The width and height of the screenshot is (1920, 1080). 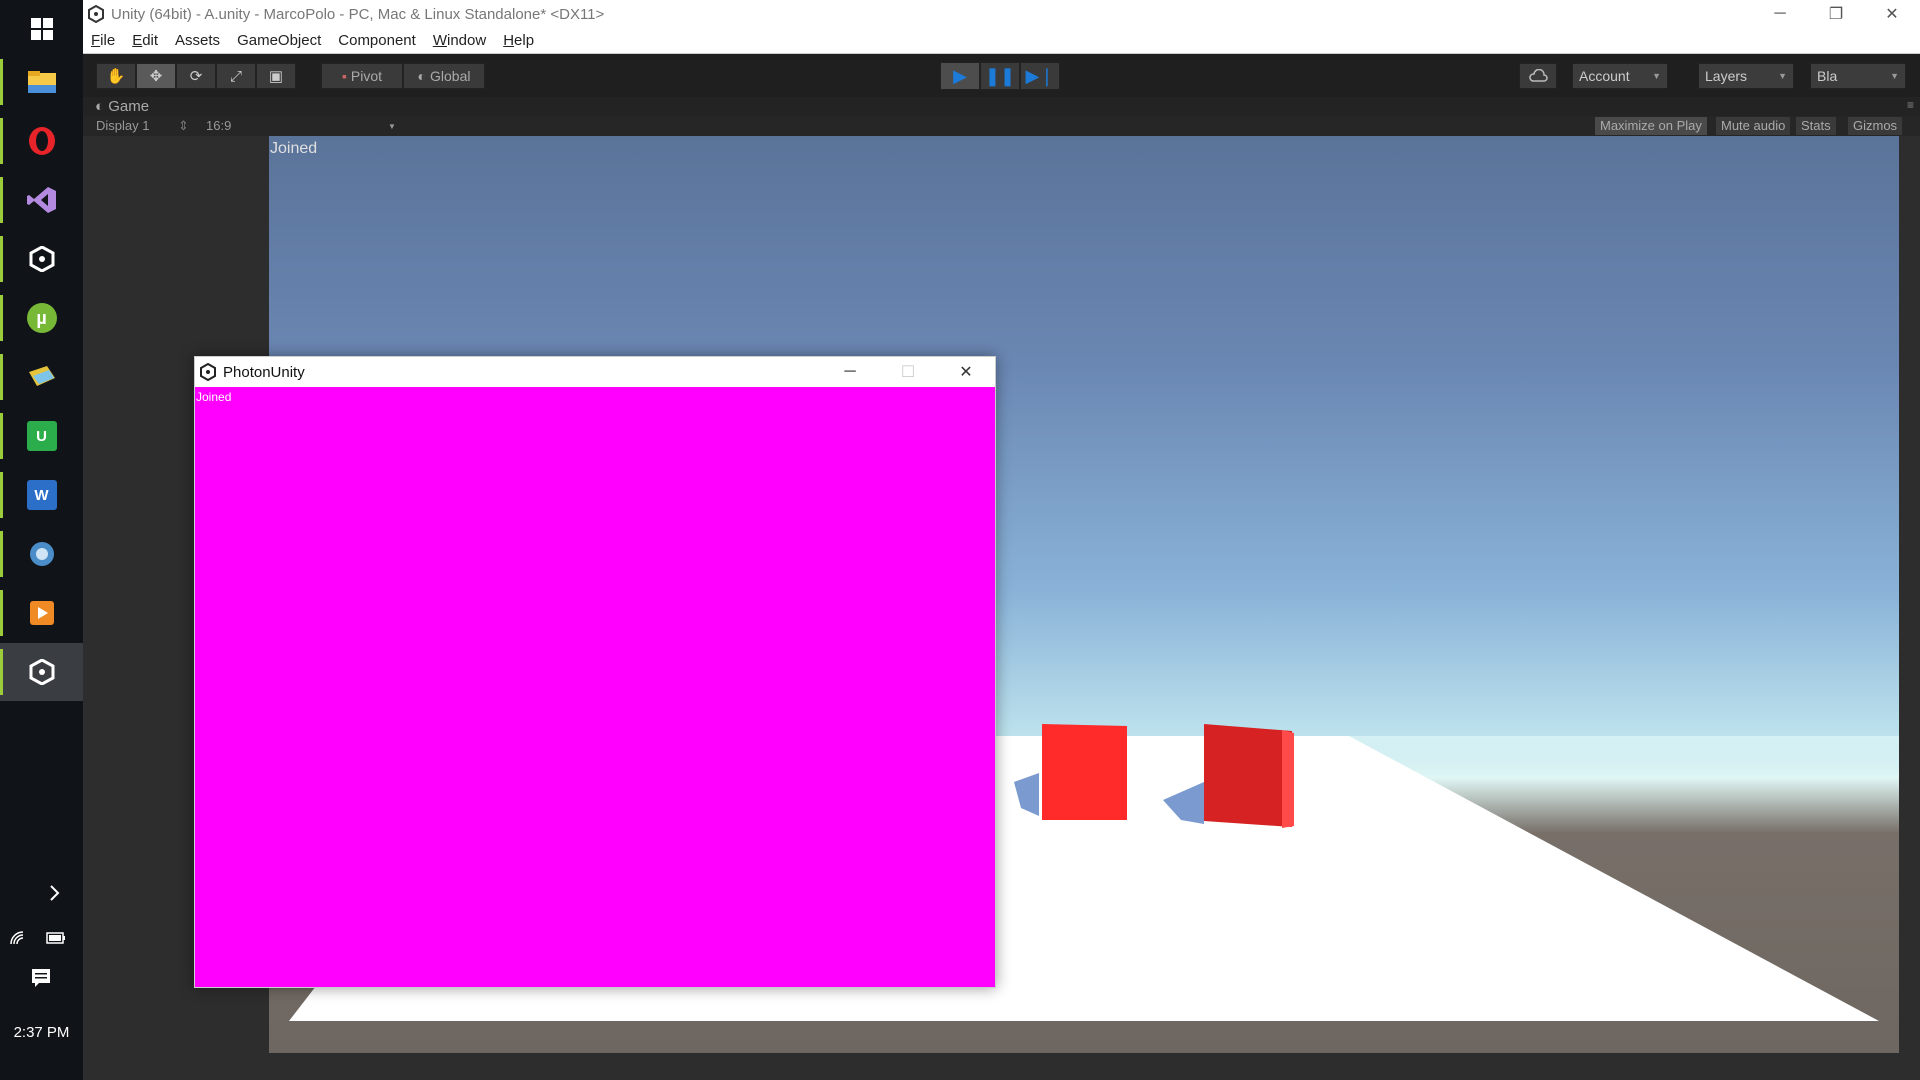 I want to click on close-button: ✕, so click(x=1892, y=14).